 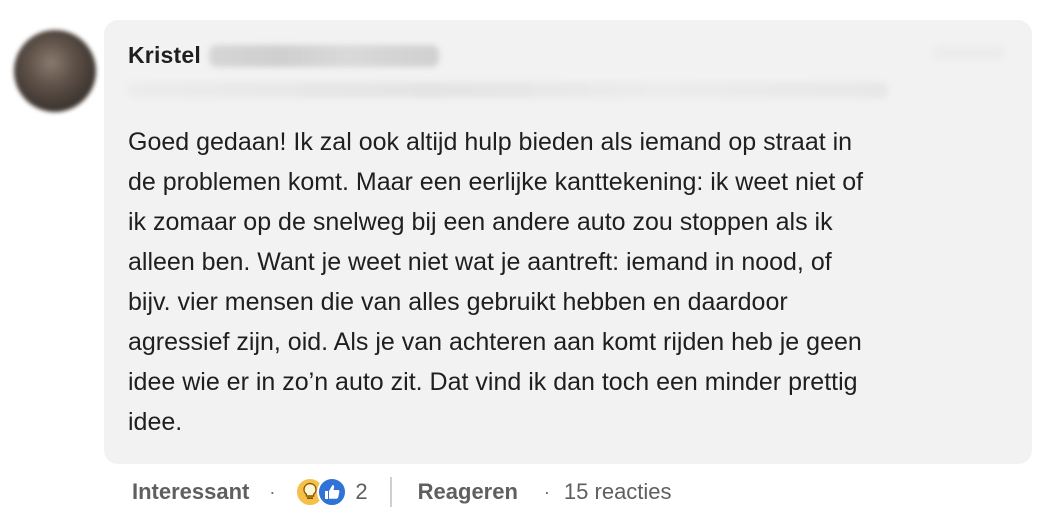 I want to click on author-headline-redacted, so click(x=508, y=90).